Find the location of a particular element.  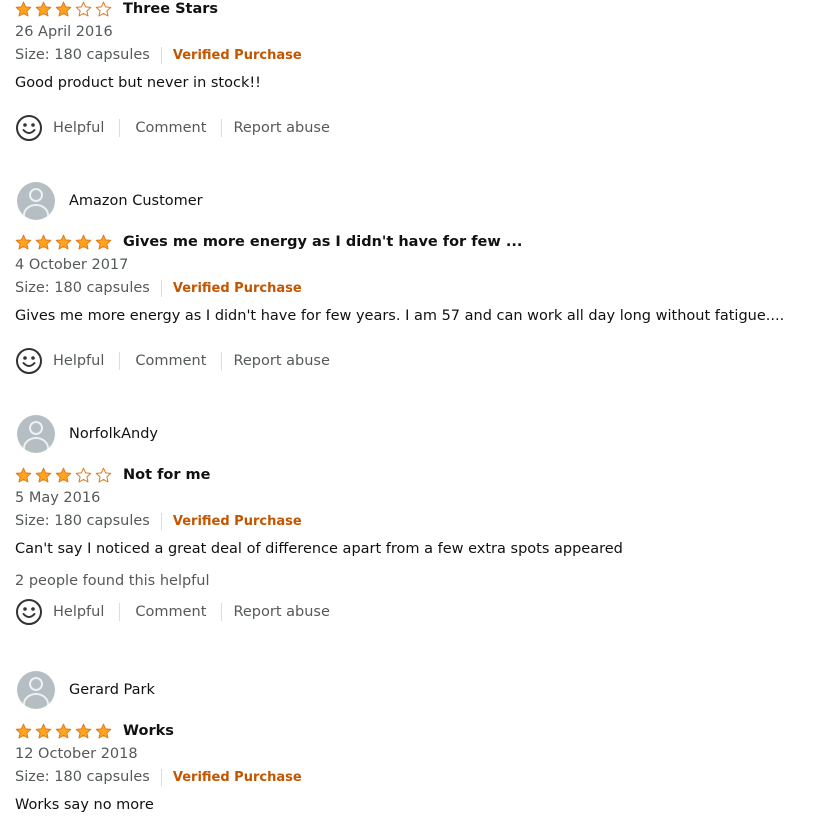

reviewer-profile: Amazon Customer is located at coordinates (419, 201).